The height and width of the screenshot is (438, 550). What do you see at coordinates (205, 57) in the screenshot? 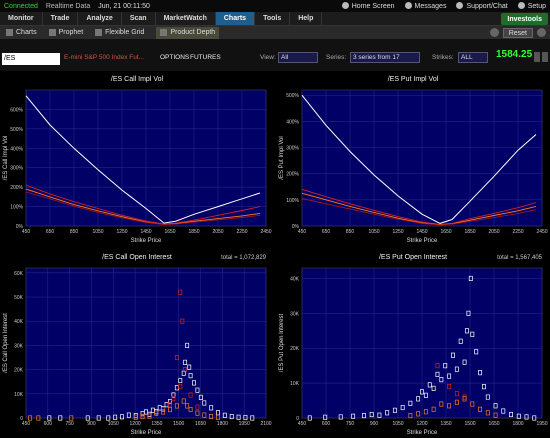
I see `futures-toggle: FUTURES` at bounding box center [205, 57].